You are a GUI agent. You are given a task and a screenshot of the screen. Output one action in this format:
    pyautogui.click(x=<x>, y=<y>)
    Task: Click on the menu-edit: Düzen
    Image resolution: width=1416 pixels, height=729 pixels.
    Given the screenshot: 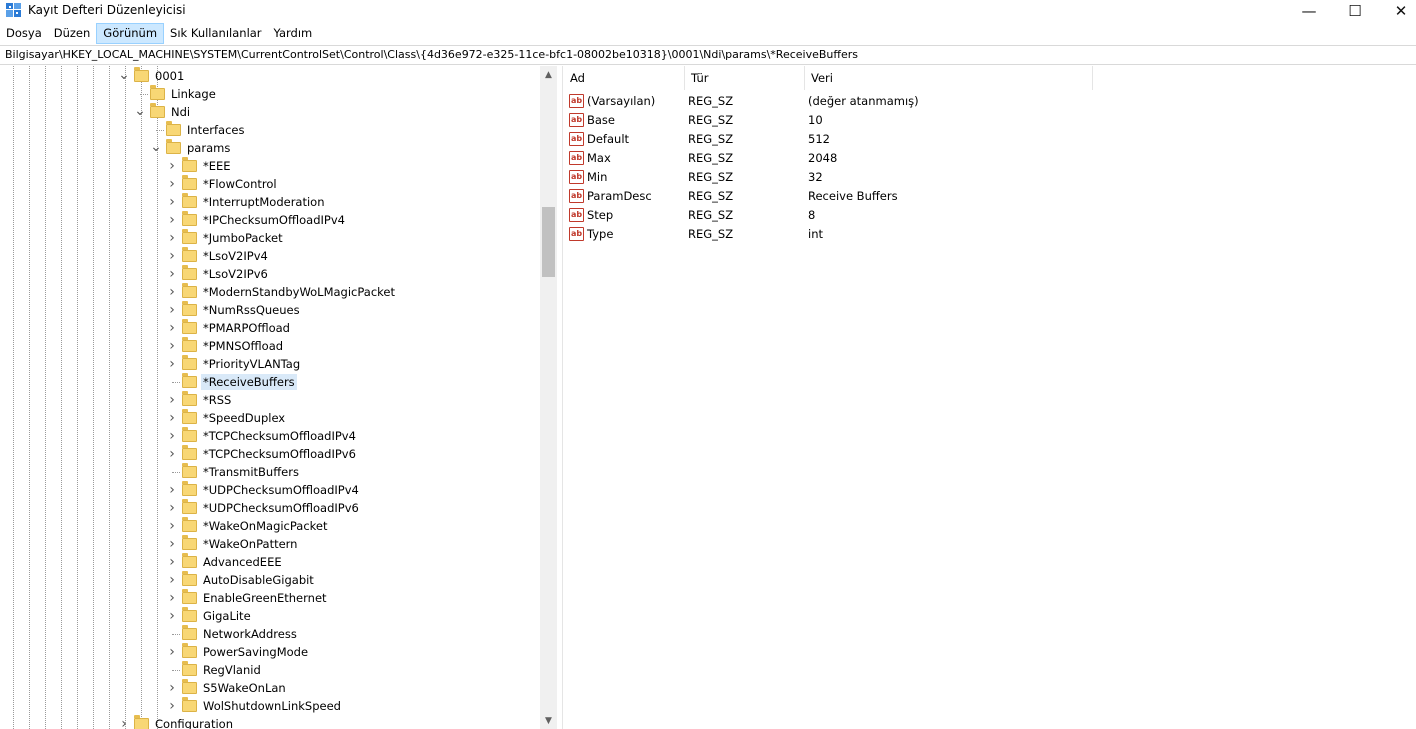 What is the action you would take?
    pyautogui.click(x=72, y=33)
    